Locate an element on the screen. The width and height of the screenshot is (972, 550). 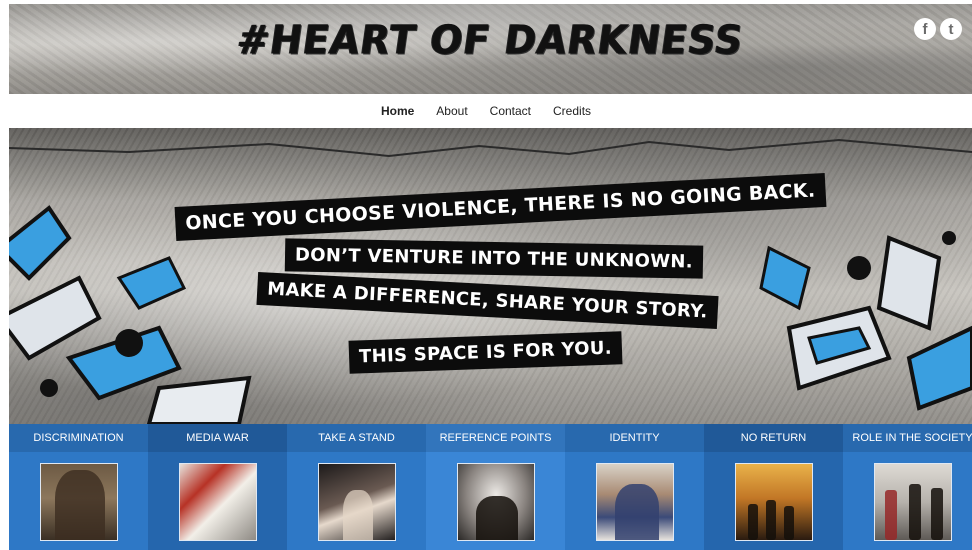
category-label: REFERENCE POINTS is located at coordinates (495, 438).